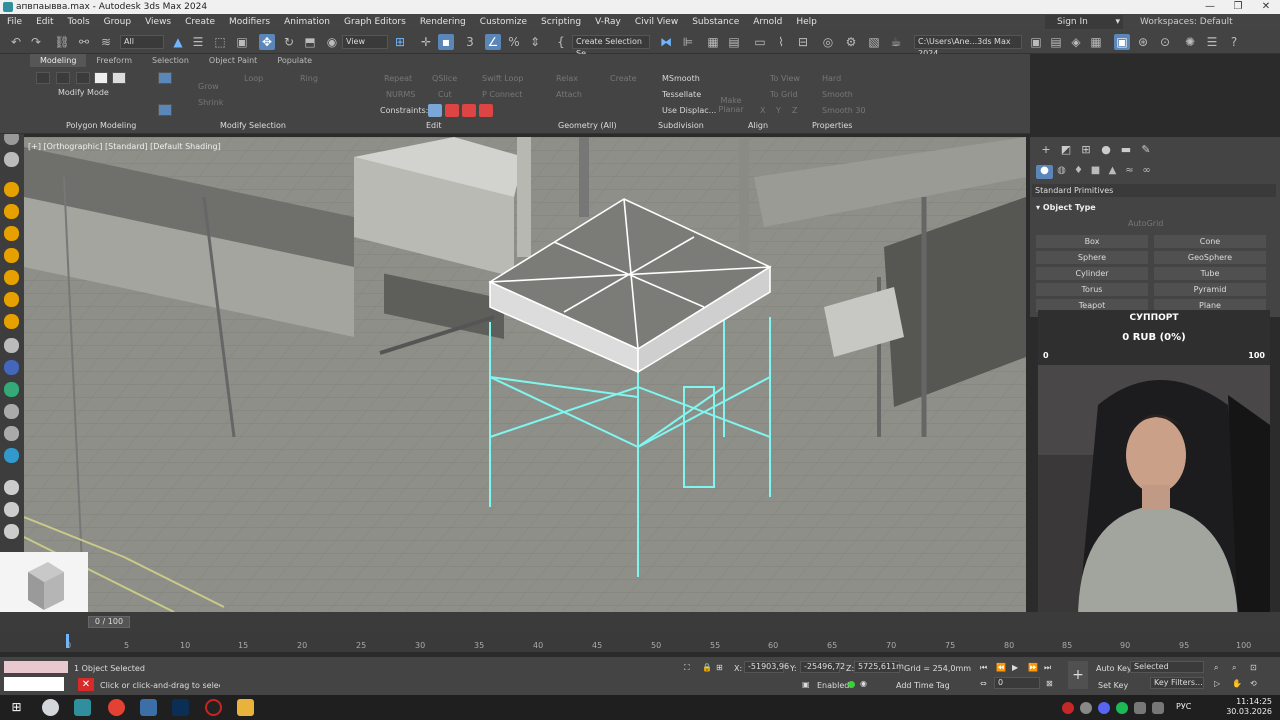 The image size is (1280, 720). Describe the element at coordinates (766, 667) in the screenshot. I see `x-coordinate-field: -51903,96` at that location.